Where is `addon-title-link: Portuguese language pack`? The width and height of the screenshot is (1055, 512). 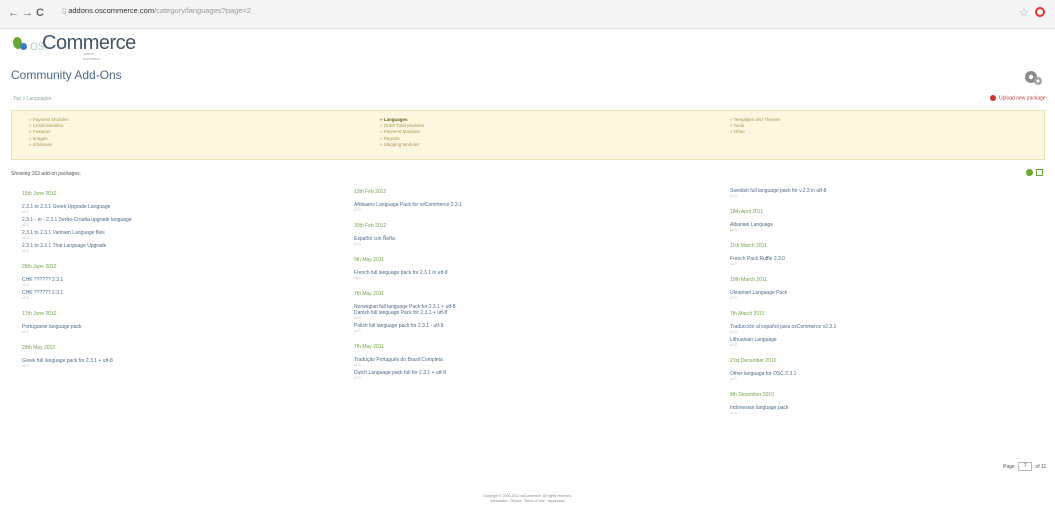 addon-title-link: Portuguese language pack is located at coordinates (52, 327).